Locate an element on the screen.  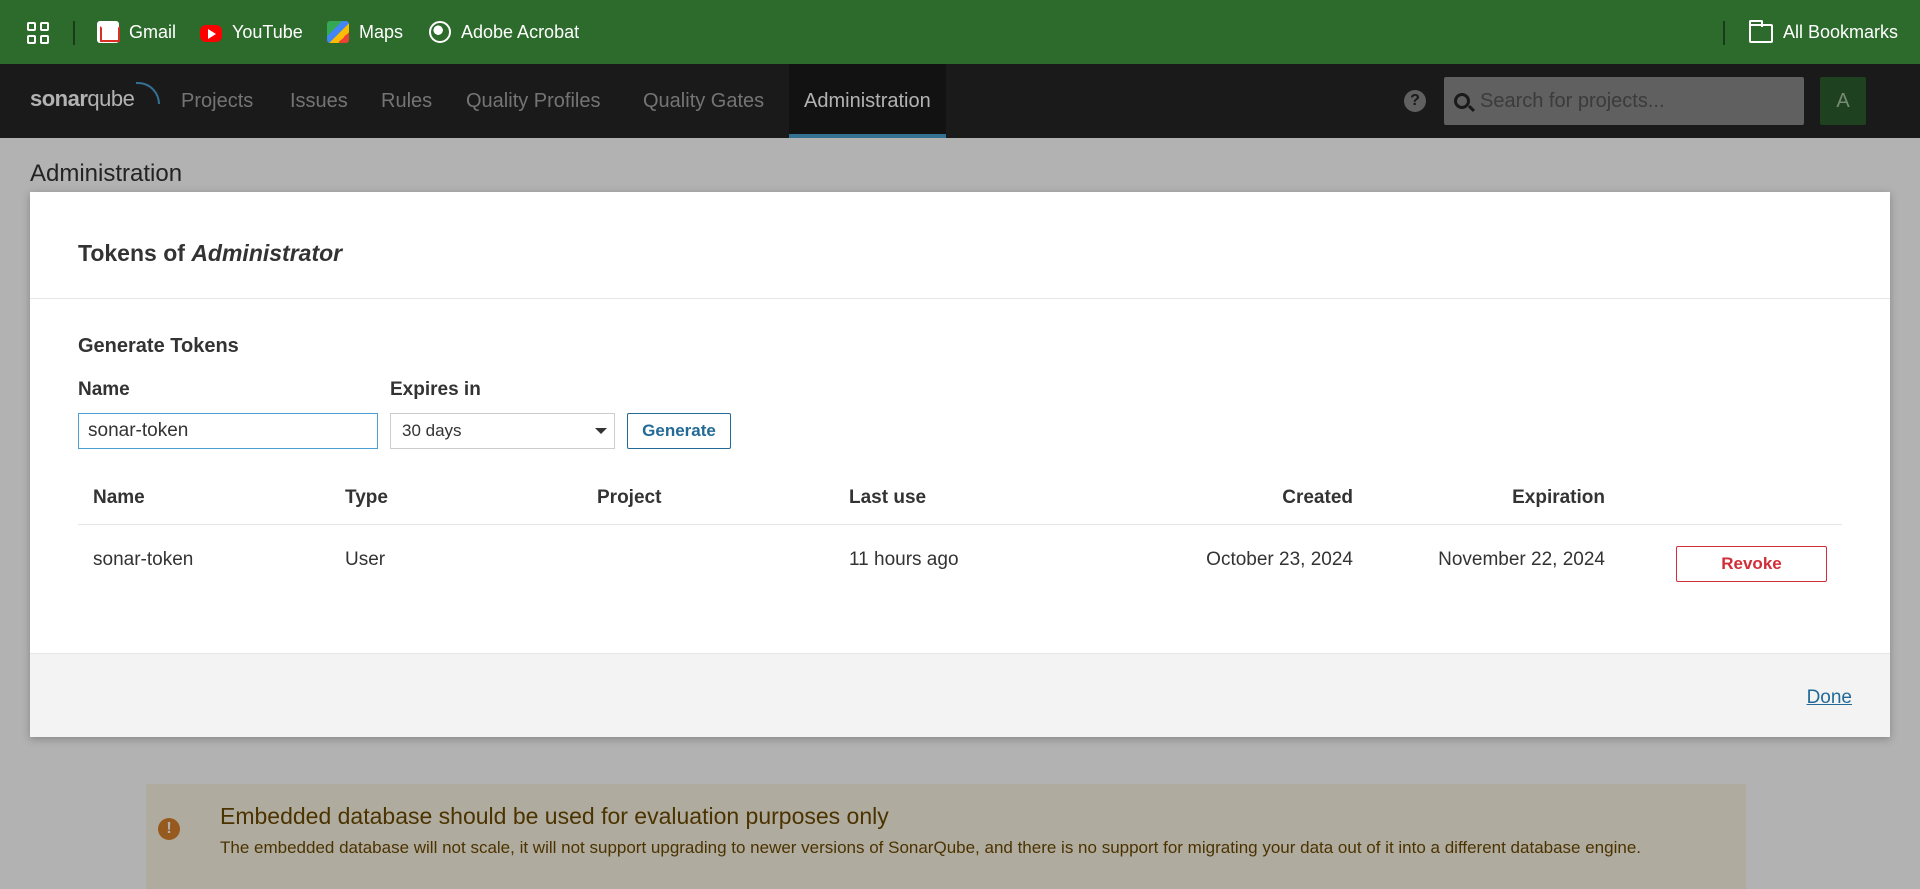
modal-header: Tokens of Administrator is located at coordinates (960, 245).